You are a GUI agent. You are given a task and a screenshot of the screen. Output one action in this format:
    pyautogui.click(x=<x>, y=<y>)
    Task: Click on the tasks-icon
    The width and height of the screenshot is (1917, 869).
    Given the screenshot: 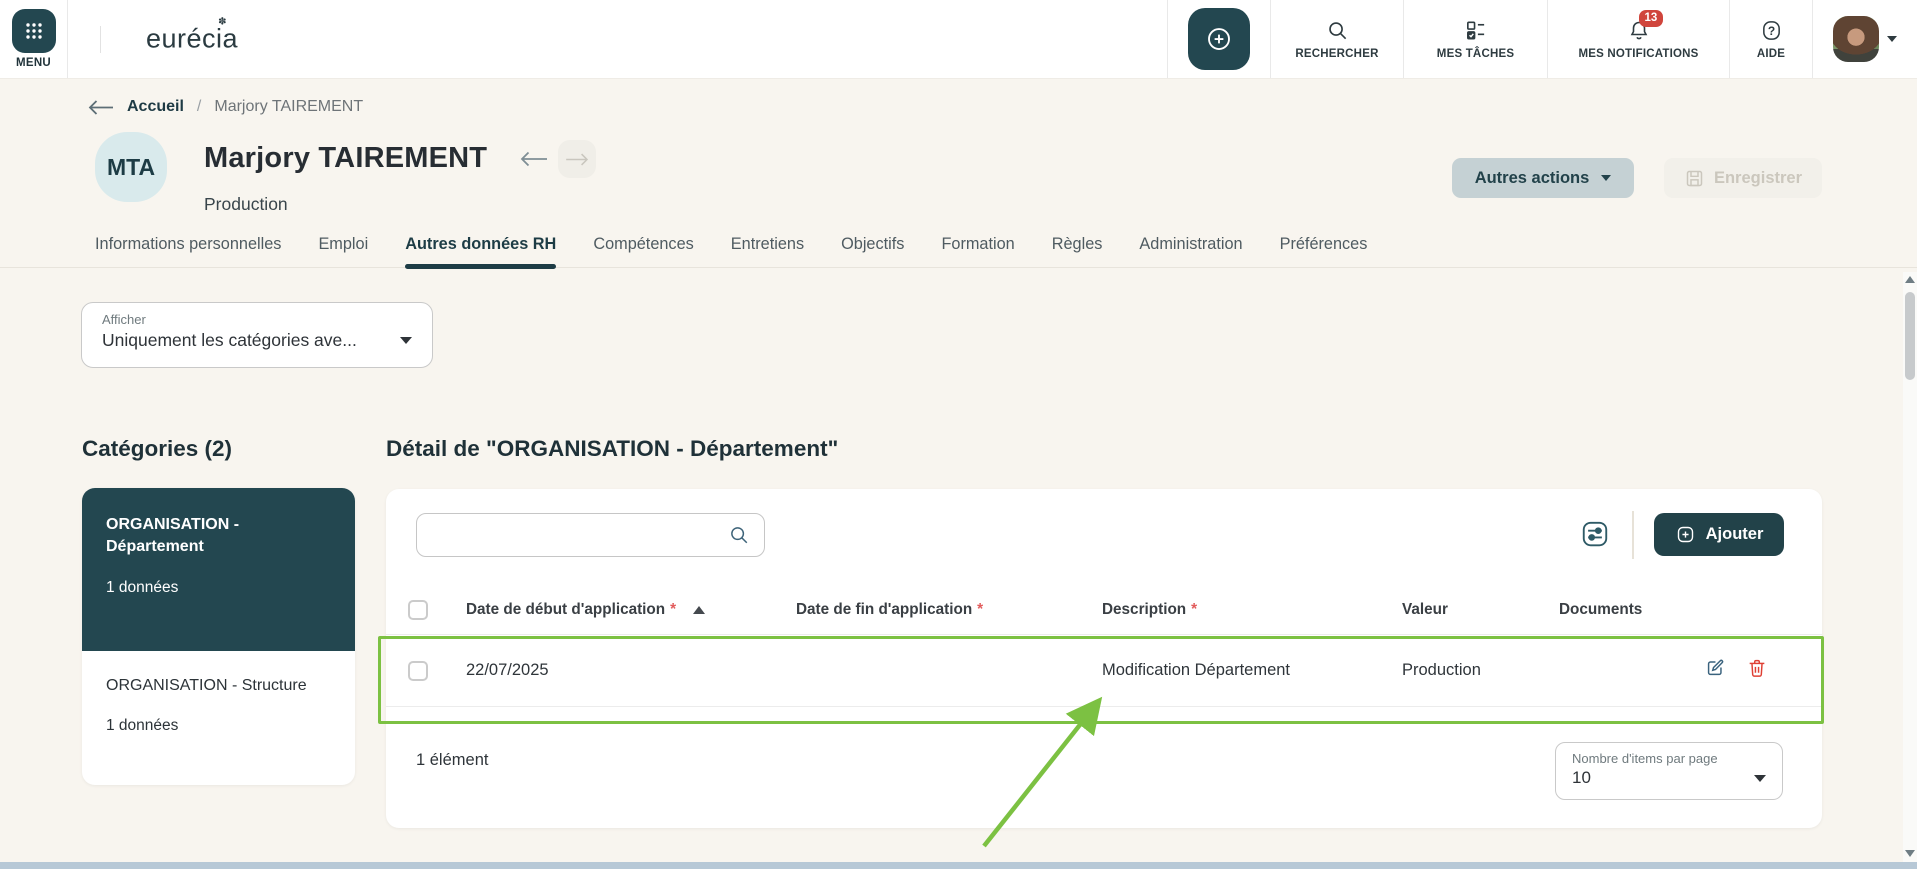 What is the action you would take?
    pyautogui.click(x=1476, y=30)
    